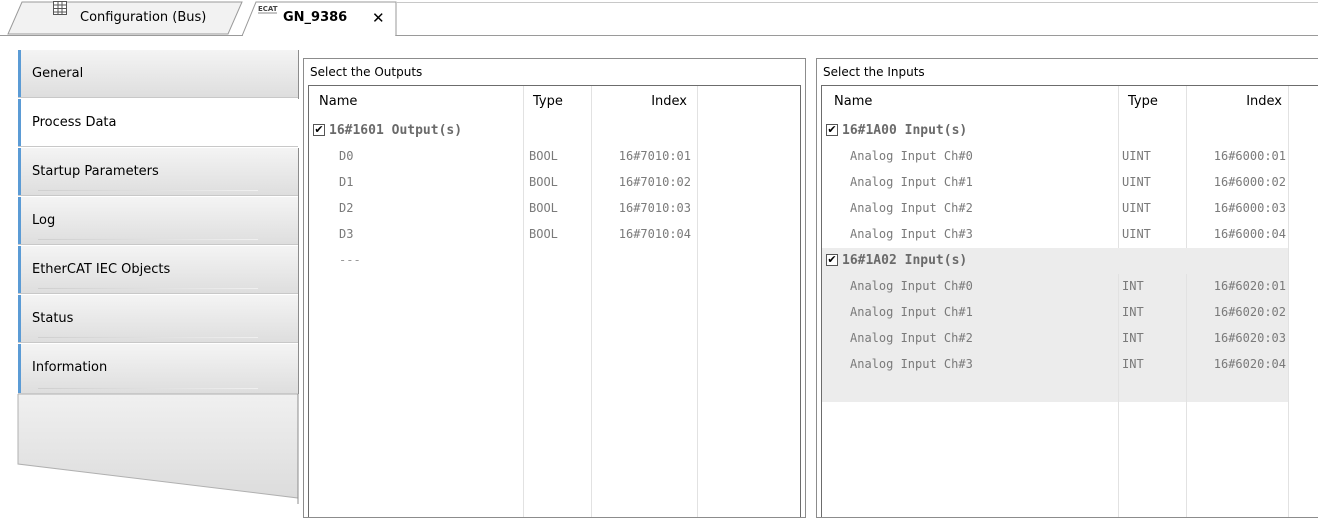 The height and width of the screenshot is (518, 1318). What do you see at coordinates (350, 260) in the screenshot?
I see `cell-name: ---` at bounding box center [350, 260].